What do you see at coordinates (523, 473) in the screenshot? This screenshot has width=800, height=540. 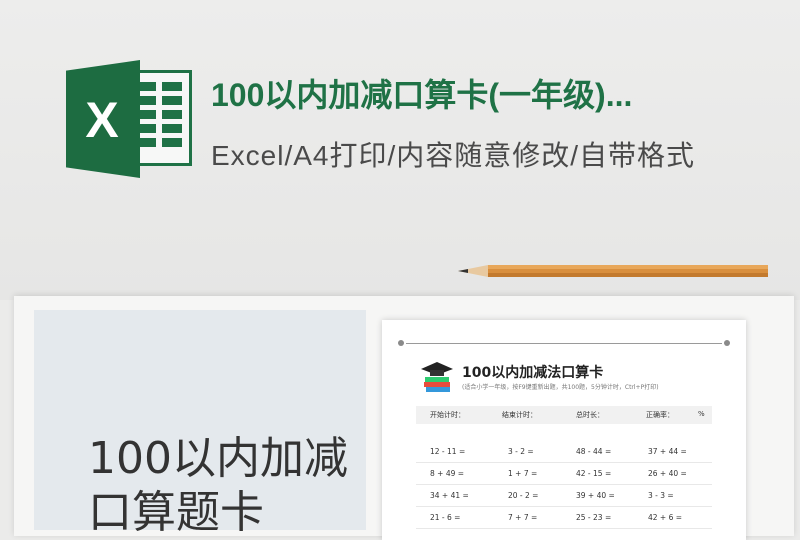 I see `problem-cell: 1 + 7 =` at bounding box center [523, 473].